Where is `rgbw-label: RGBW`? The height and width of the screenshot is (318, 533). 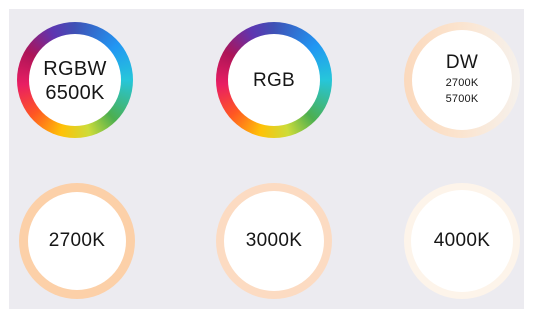
rgbw-label: RGBW is located at coordinates (75, 69).